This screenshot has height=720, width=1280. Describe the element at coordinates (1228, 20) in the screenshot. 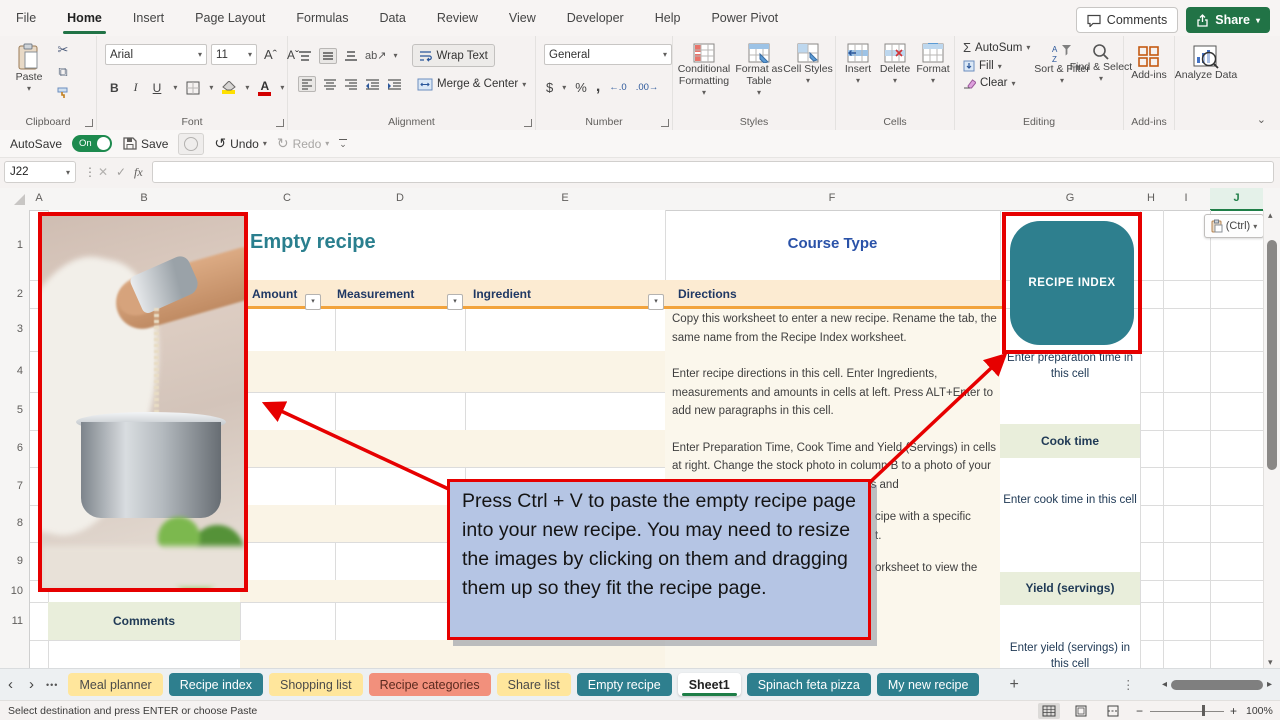

I see `share-button: Share ▾` at that location.